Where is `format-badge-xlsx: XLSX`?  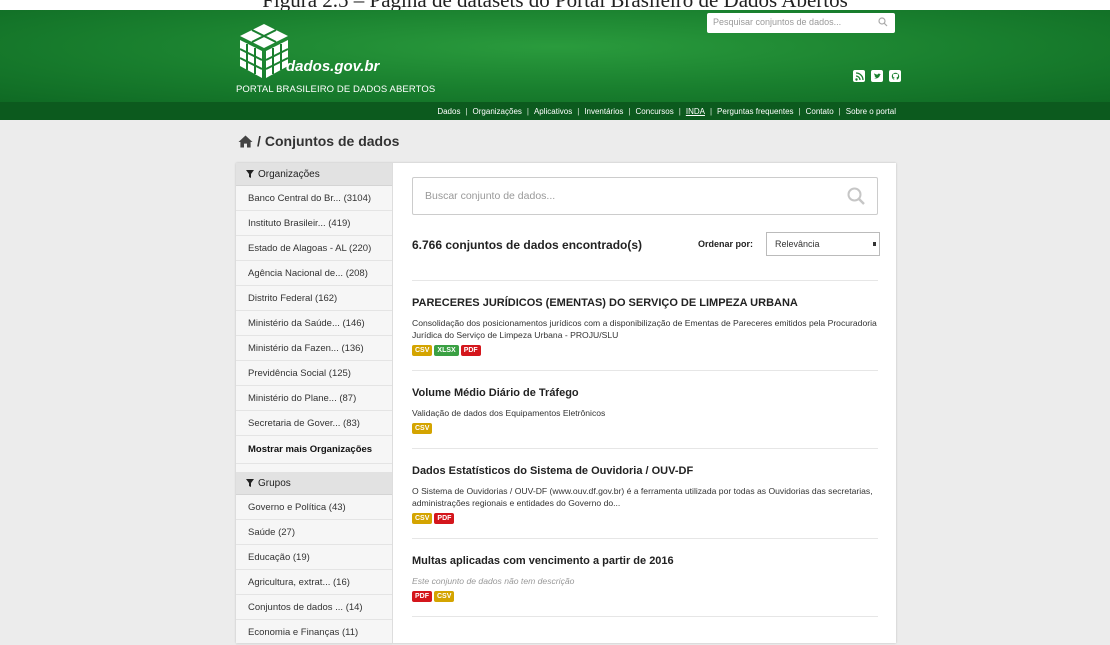
format-badge-xlsx: XLSX is located at coordinates (446, 350).